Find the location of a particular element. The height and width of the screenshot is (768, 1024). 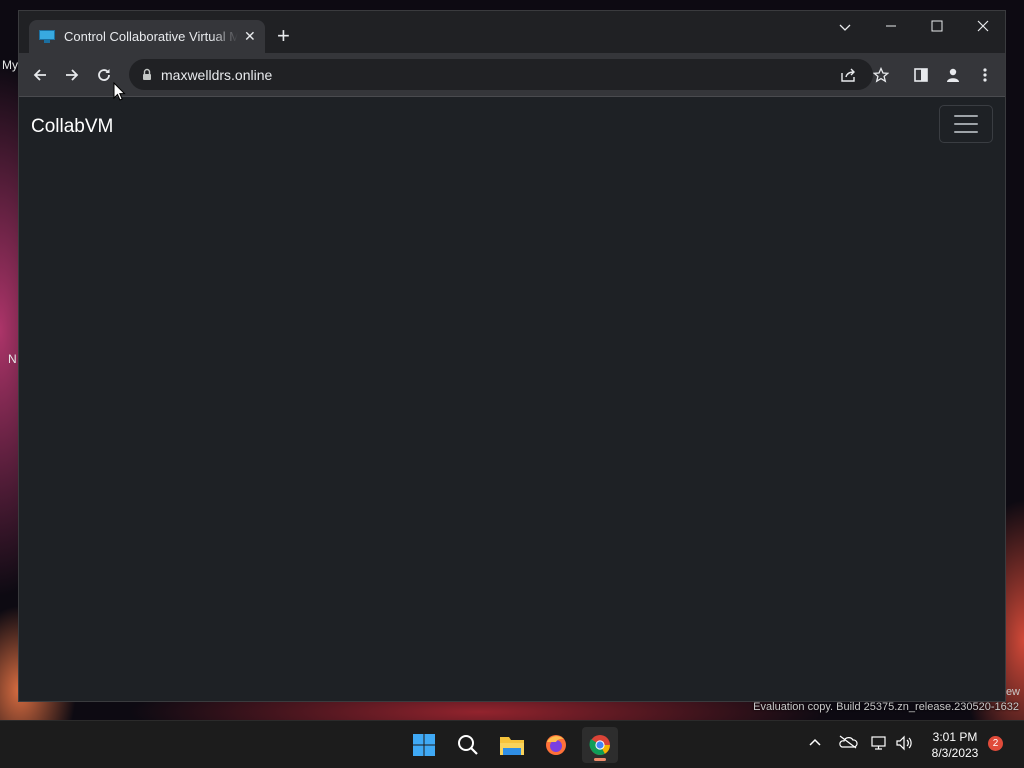

minimize-icon is located at coordinates (891, 27).